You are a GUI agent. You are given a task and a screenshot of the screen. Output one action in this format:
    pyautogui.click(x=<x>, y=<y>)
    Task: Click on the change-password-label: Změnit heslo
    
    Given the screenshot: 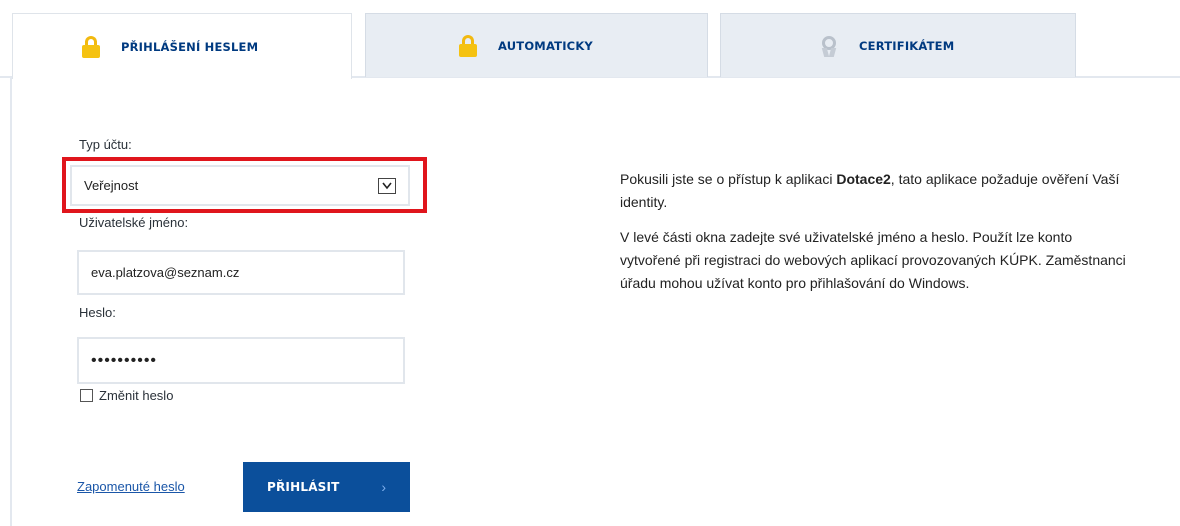 What is the action you would take?
    pyautogui.click(x=136, y=395)
    